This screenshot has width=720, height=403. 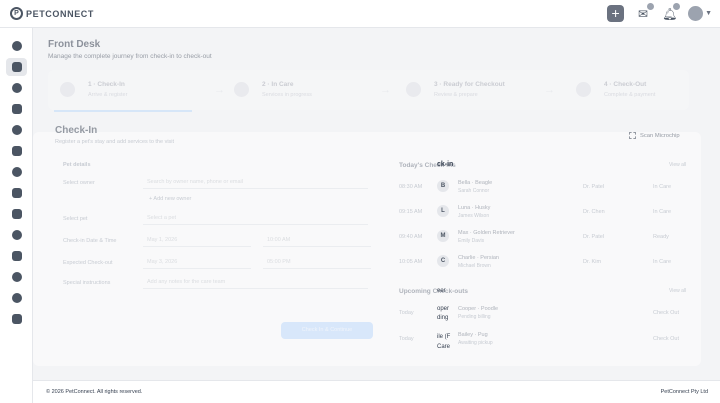 What do you see at coordinates (16, 130) in the screenshot?
I see `users-icon` at bounding box center [16, 130].